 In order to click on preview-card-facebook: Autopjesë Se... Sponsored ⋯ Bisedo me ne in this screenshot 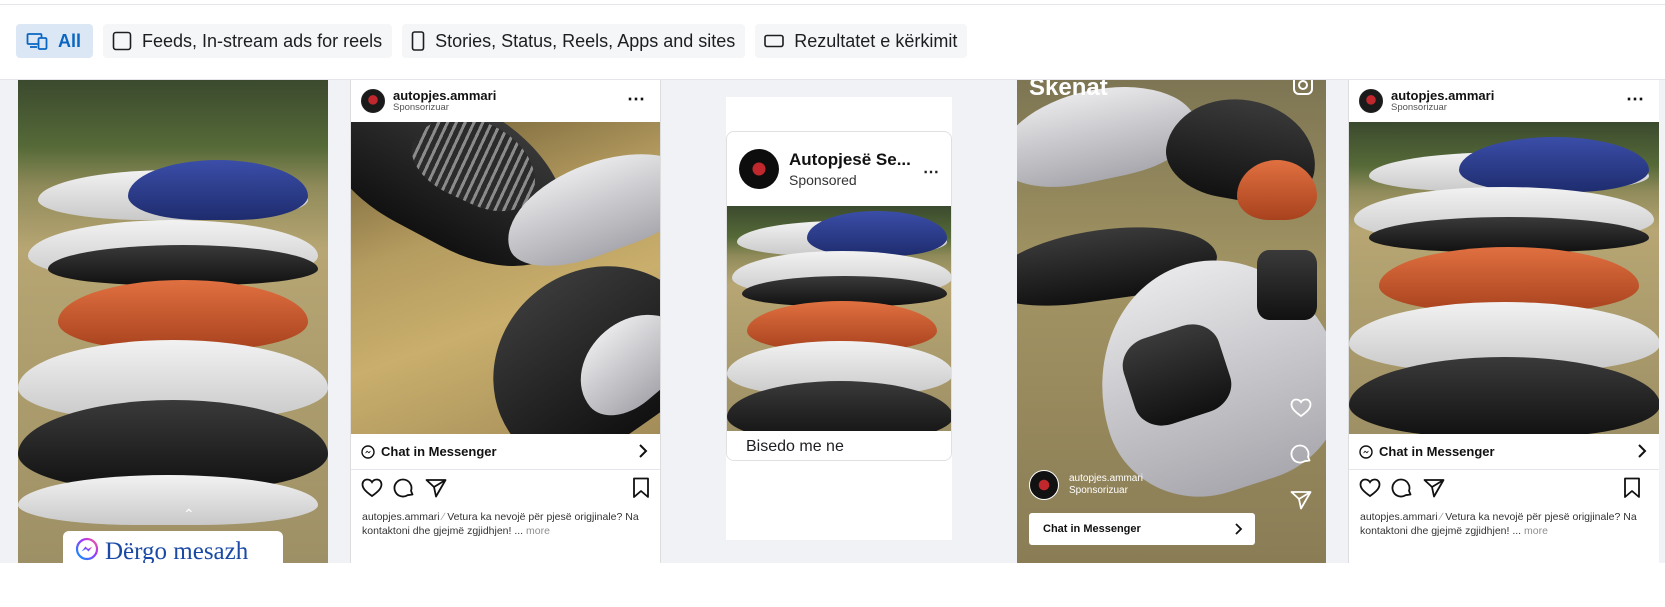, I will do `click(839, 318)`.